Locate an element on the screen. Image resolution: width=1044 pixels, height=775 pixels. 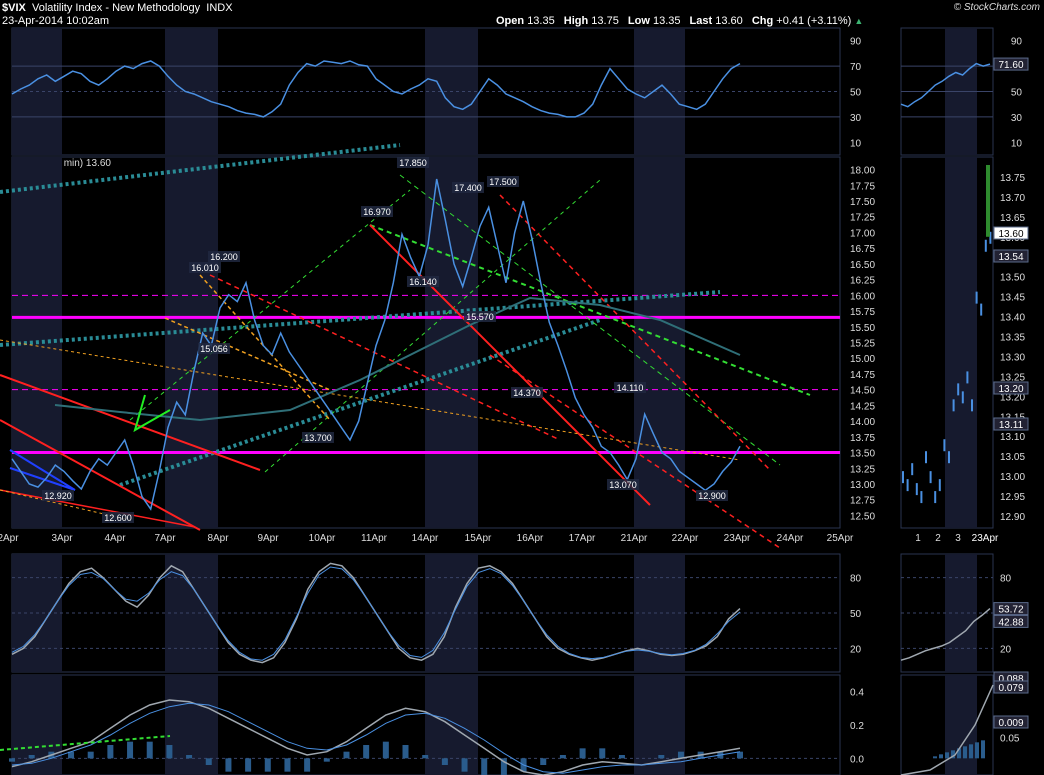
price-tick-label: 16.00 is located at coordinates (862, 296).